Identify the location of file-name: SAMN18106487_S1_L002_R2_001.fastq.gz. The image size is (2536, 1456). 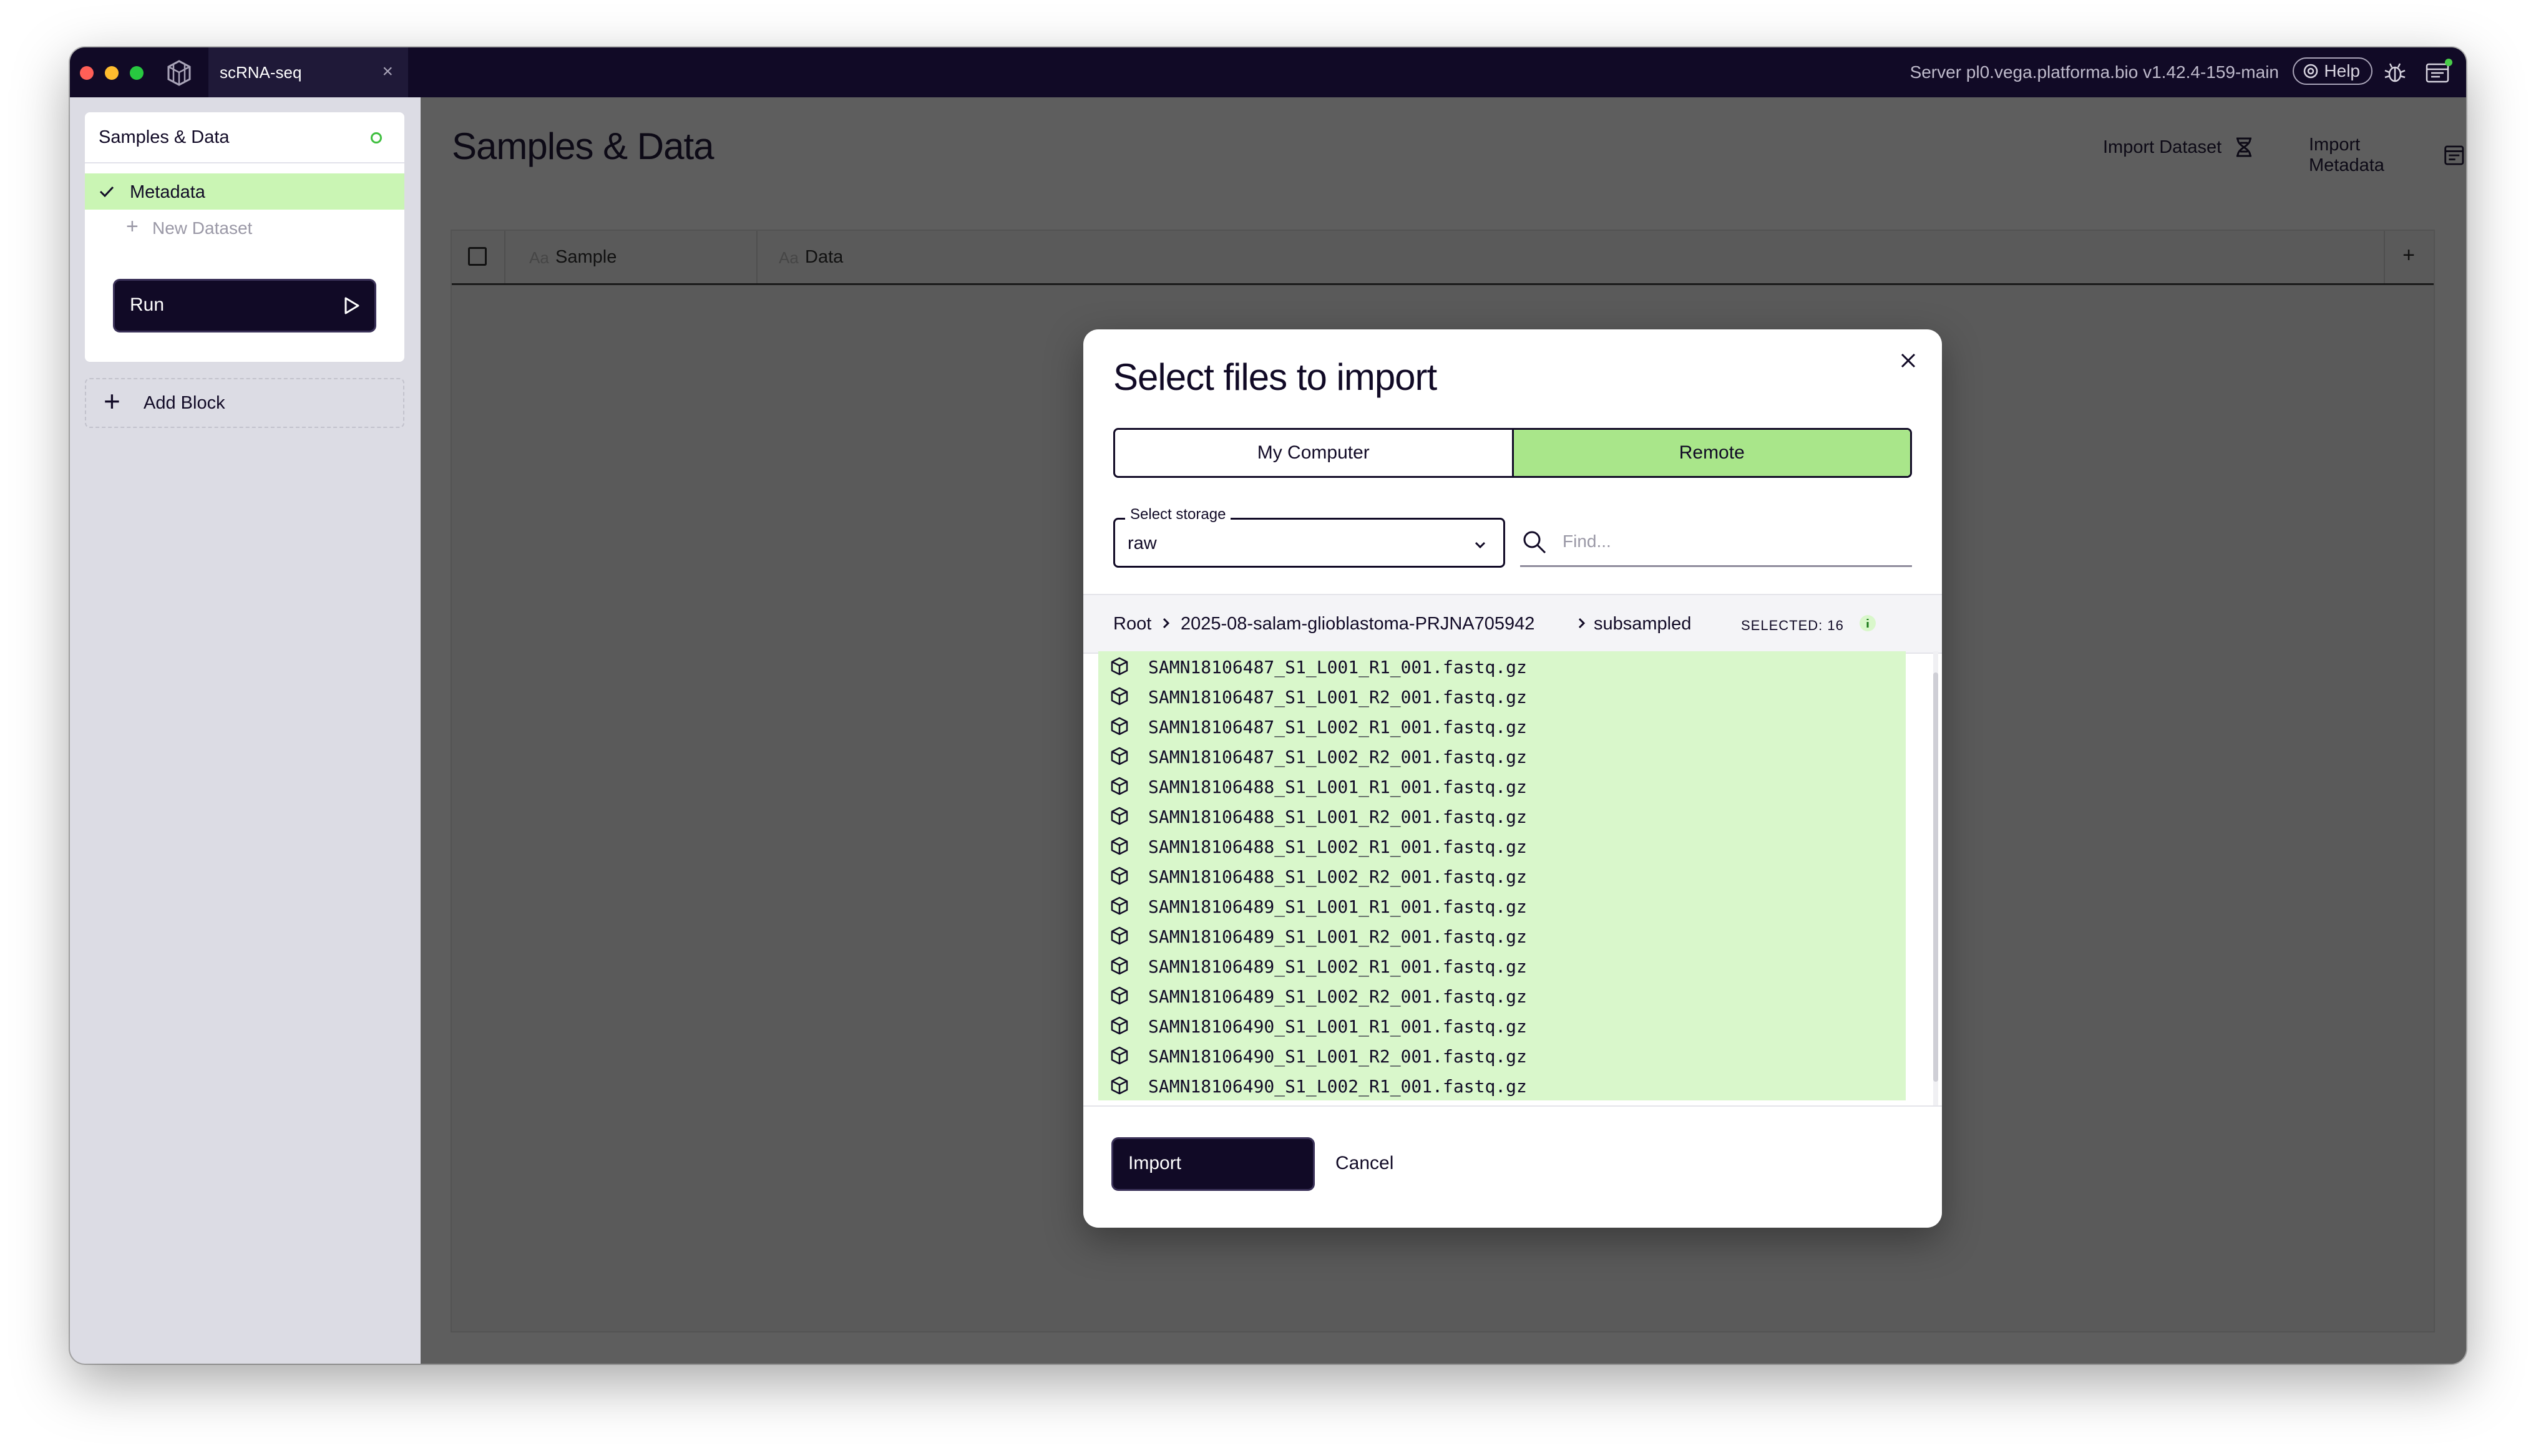
(1337, 757).